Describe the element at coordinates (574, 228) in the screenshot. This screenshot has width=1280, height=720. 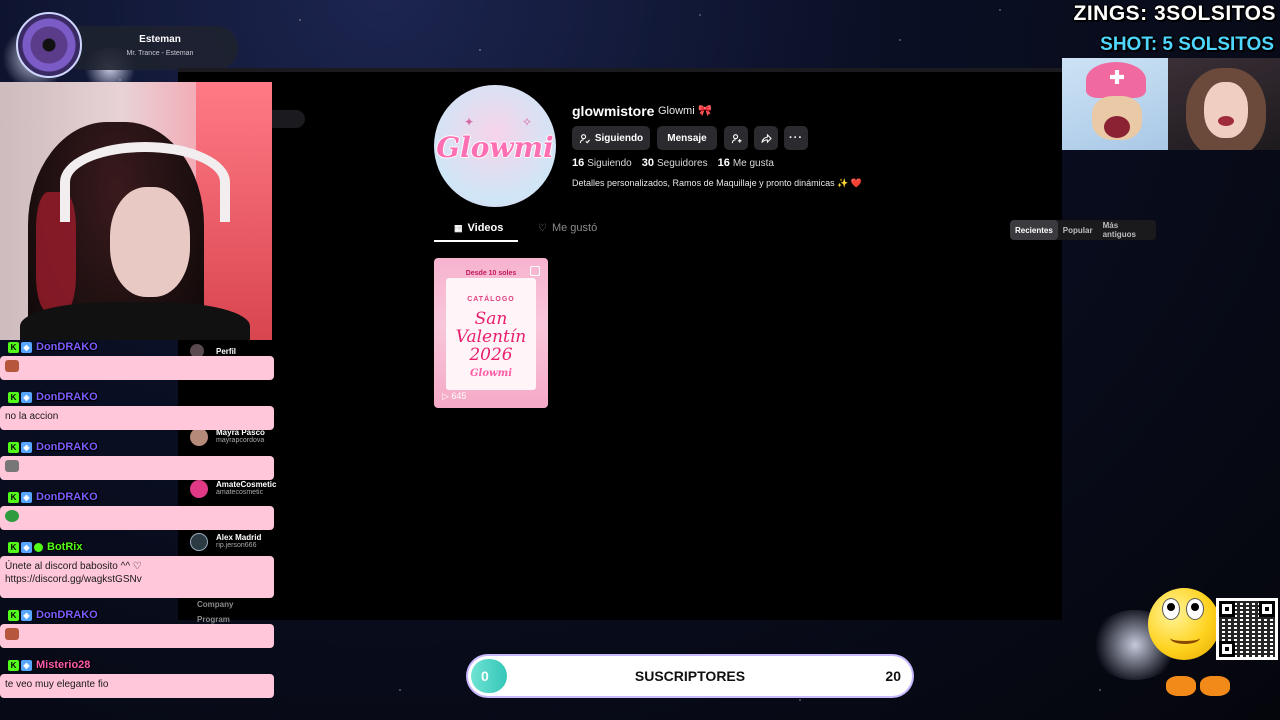
I see `tab-liked-label: Me gustó` at that location.